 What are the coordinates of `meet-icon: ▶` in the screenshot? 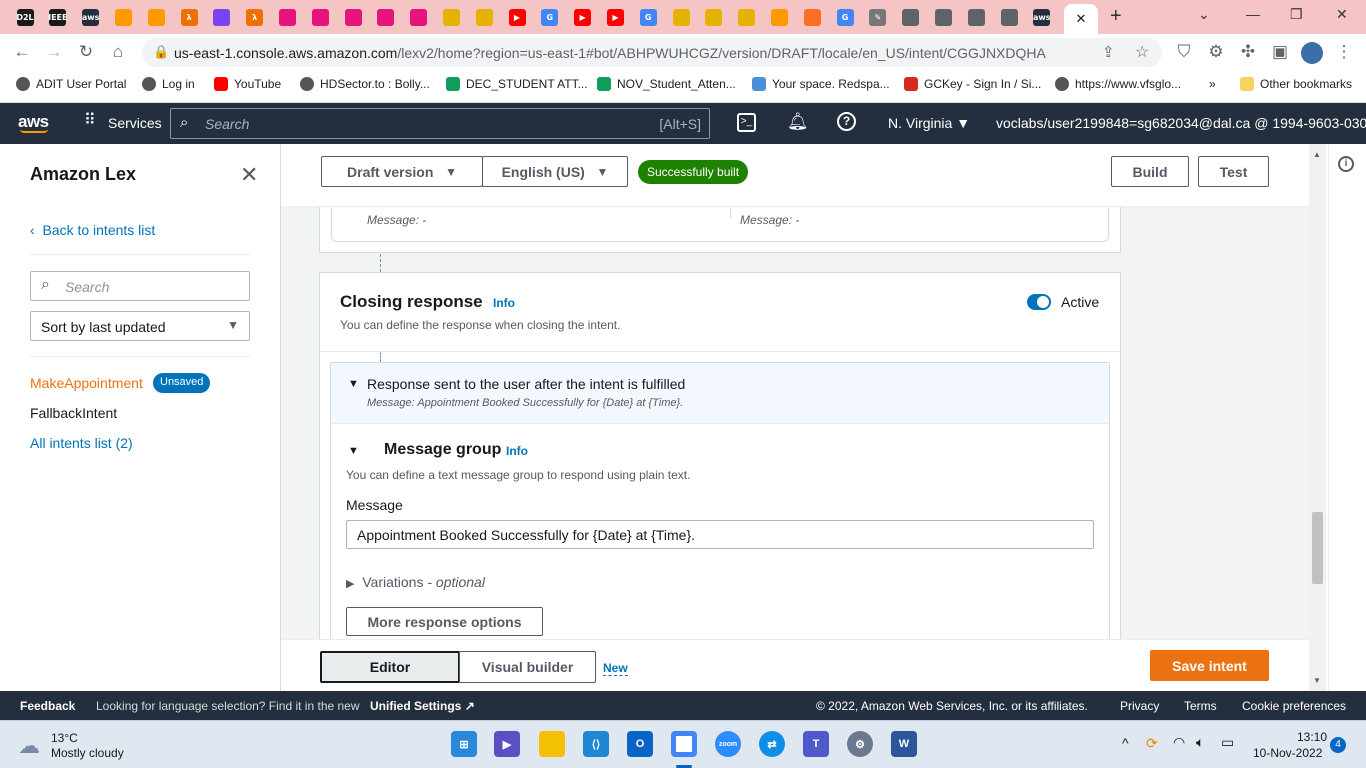 It's located at (507, 744).